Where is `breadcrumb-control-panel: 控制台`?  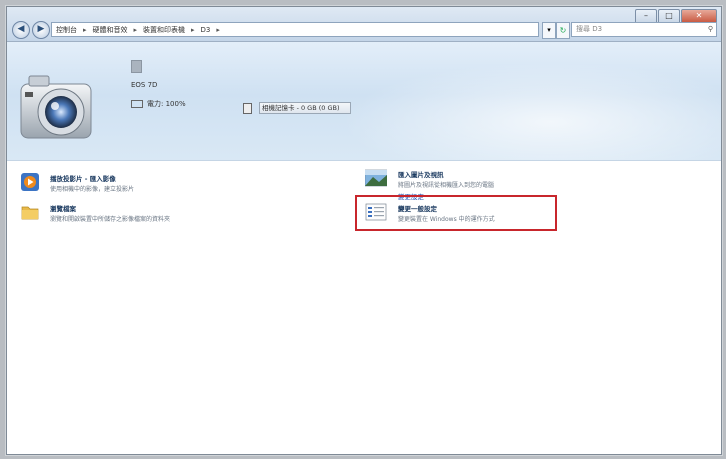 breadcrumb-control-panel: 控制台 is located at coordinates (66, 30).